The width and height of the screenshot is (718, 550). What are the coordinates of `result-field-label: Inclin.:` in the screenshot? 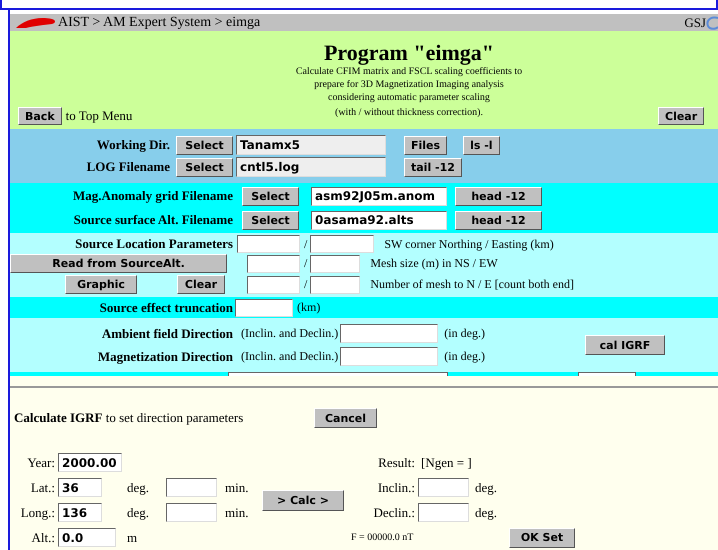 It's located at (396, 488).